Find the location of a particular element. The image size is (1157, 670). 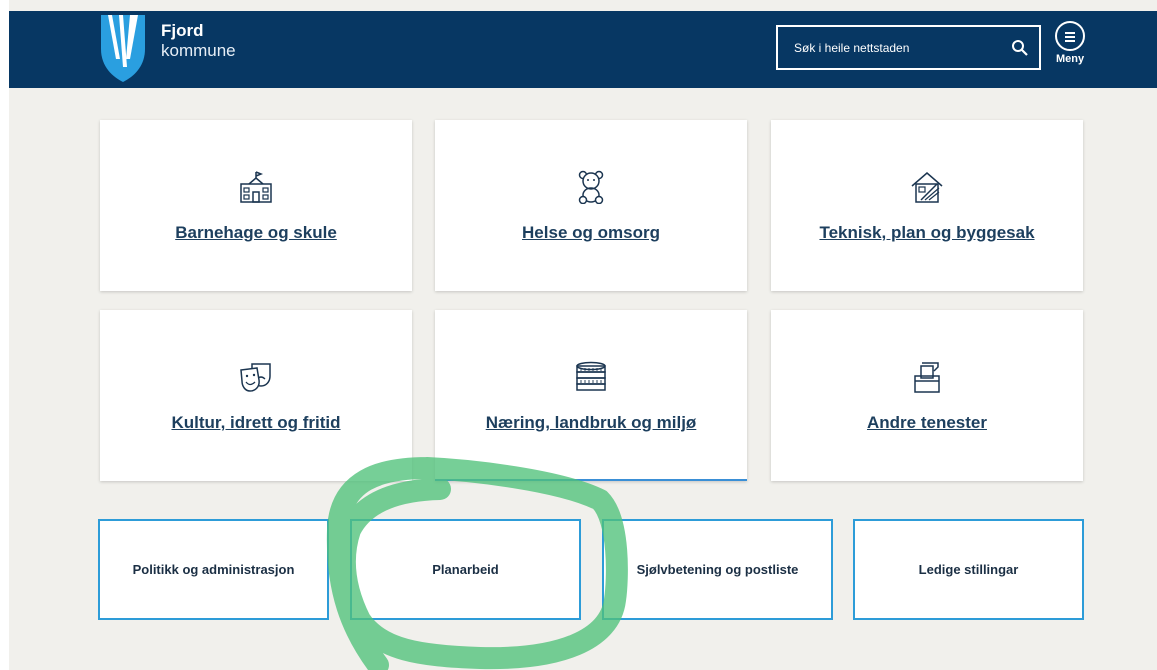

card-helse: Helse og omsorg is located at coordinates (591, 205).